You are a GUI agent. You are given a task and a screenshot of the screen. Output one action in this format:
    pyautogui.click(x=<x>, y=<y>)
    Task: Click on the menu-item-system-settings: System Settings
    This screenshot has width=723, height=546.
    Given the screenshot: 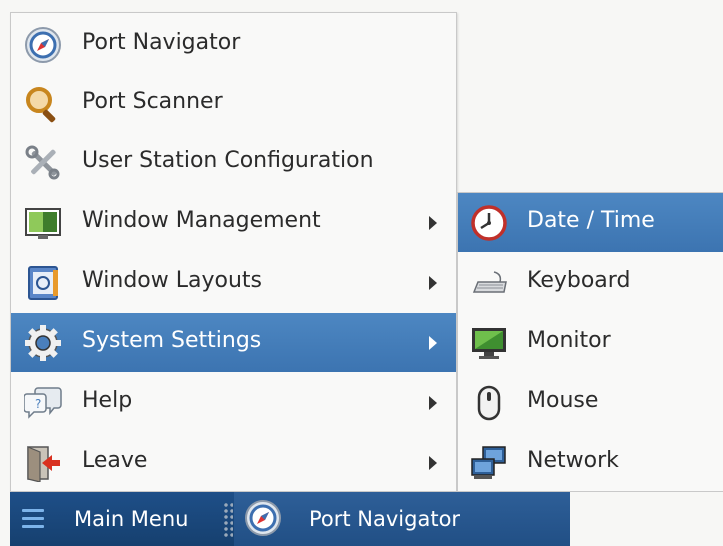 What is the action you would take?
    pyautogui.click(x=233, y=342)
    